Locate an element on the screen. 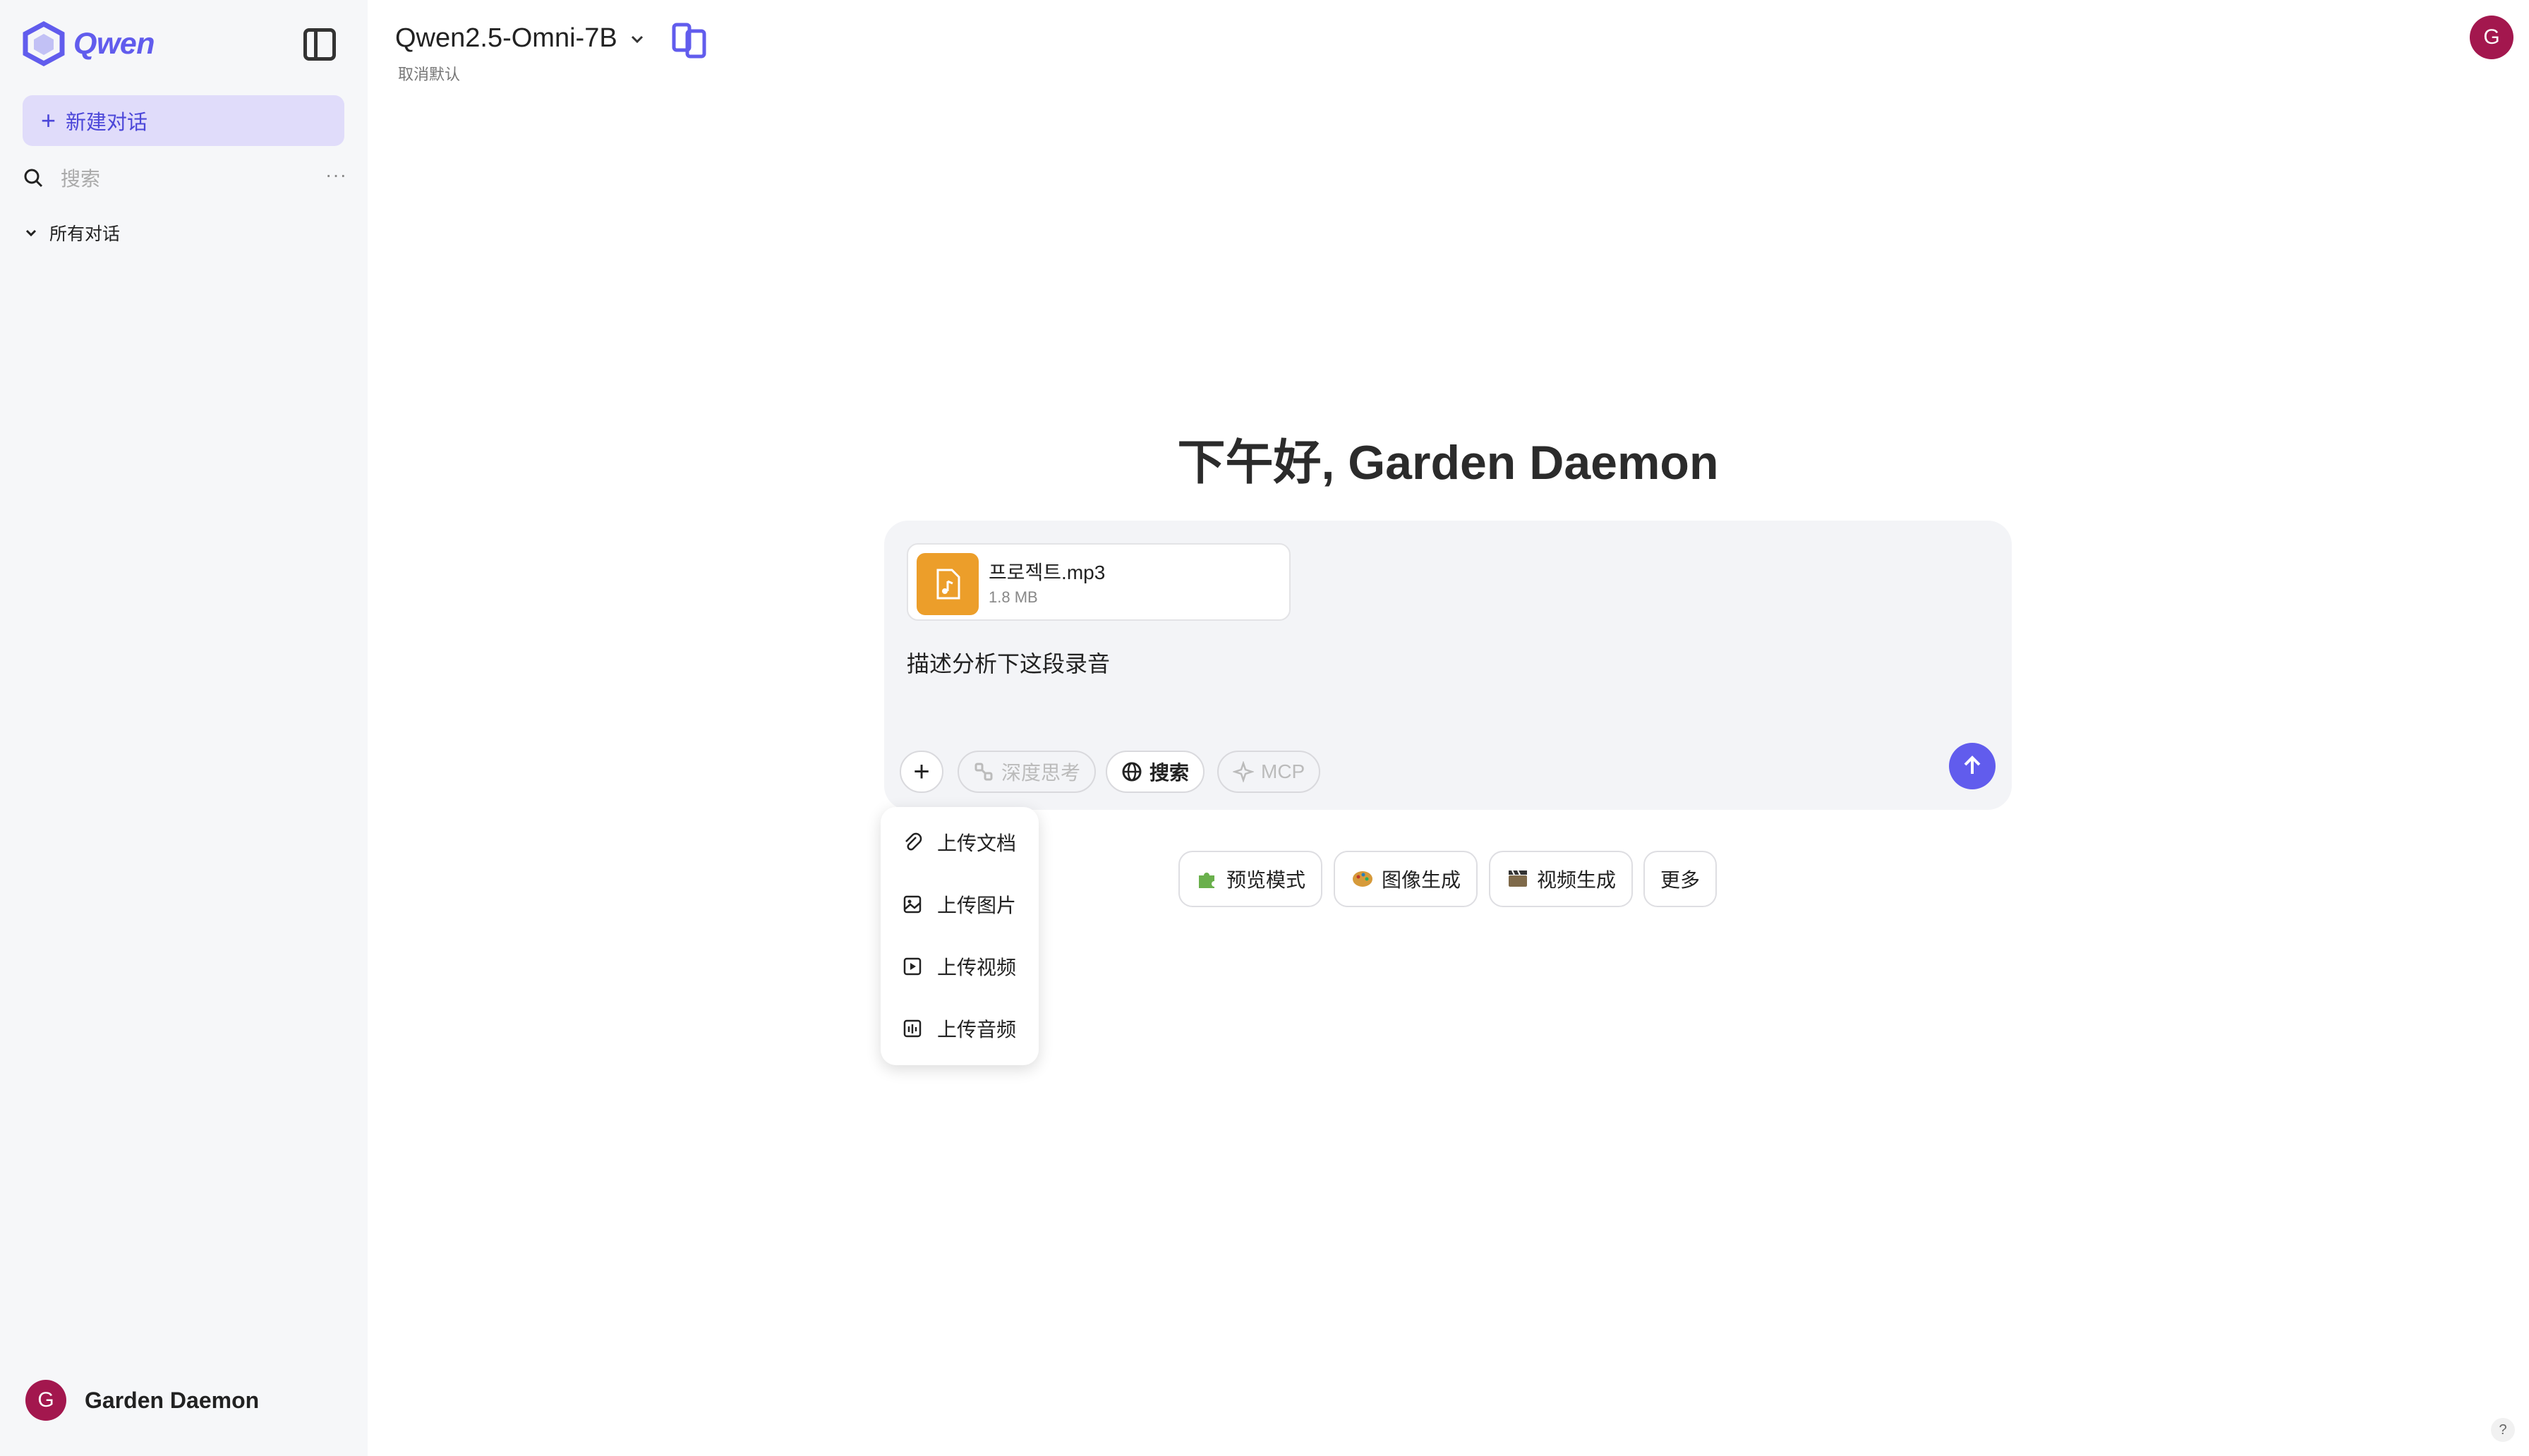  upload-menu: 上传文档 上传图片 上传视频 上传音频 is located at coordinates (960, 936).